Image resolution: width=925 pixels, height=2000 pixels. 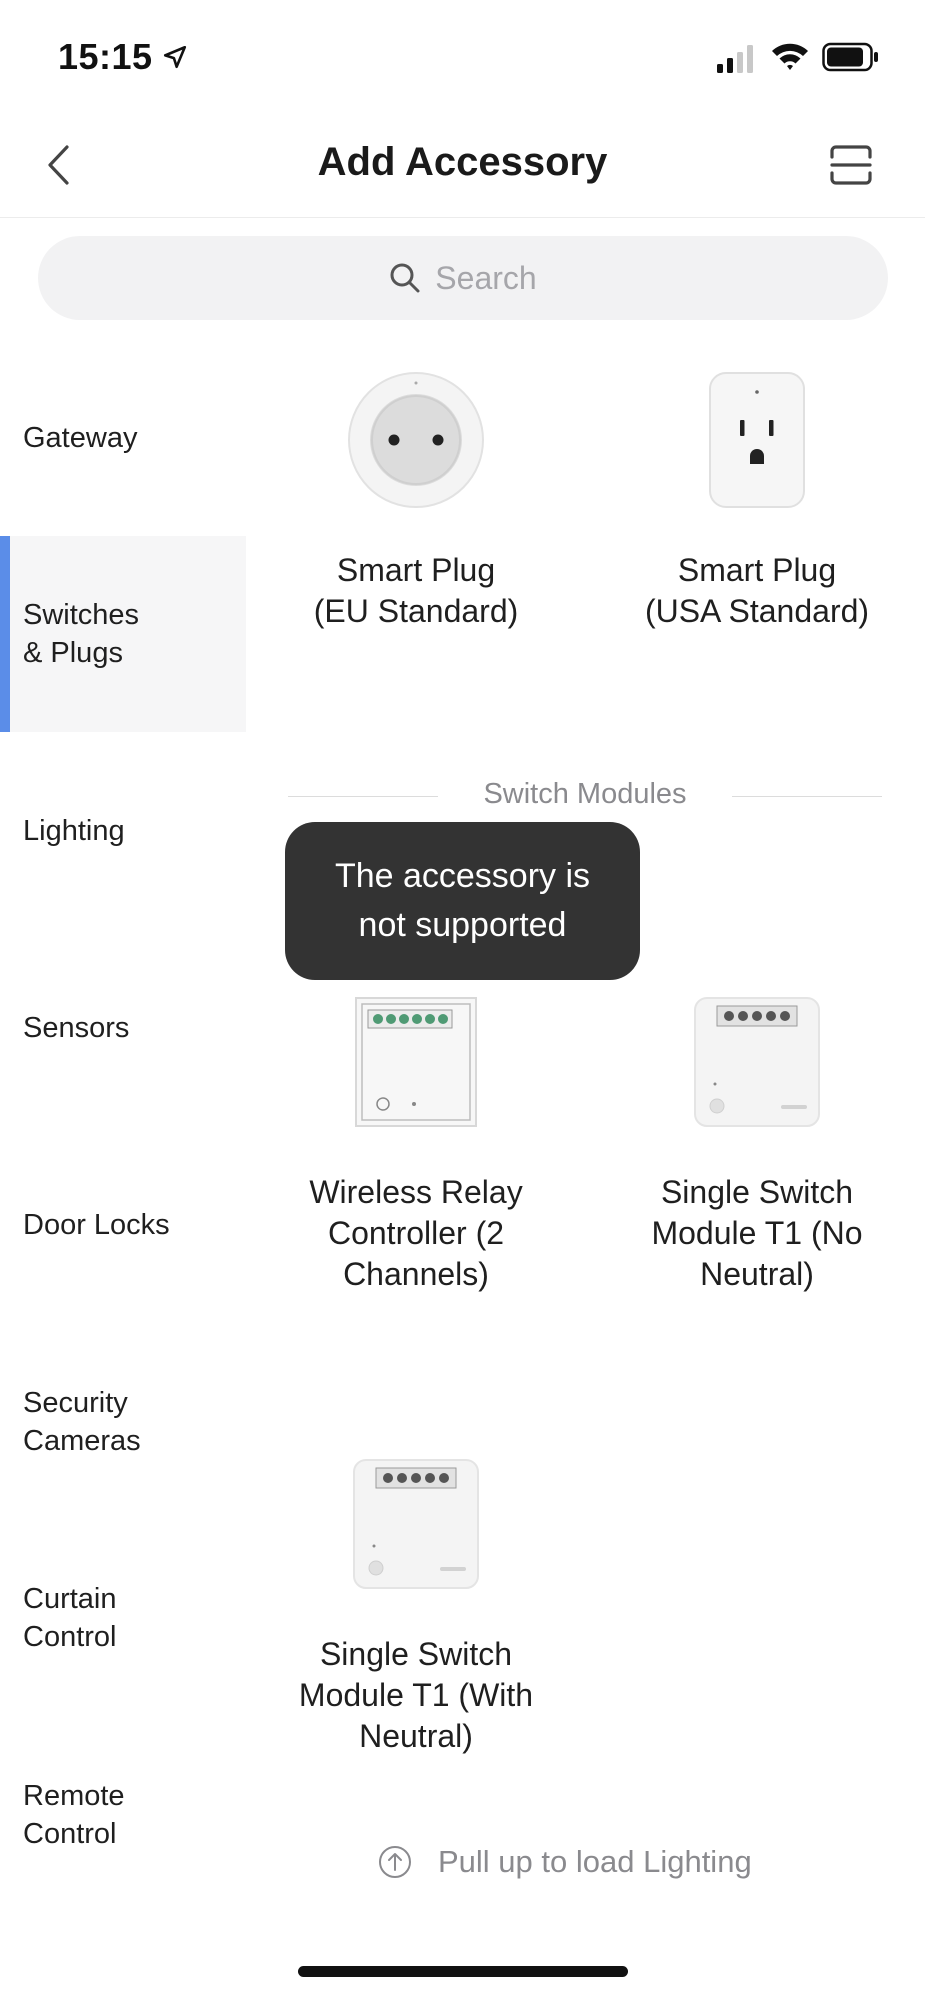 I want to click on accessory-label: Wireless Relay Controller (2 Channels), so click(x=416, y=1233).